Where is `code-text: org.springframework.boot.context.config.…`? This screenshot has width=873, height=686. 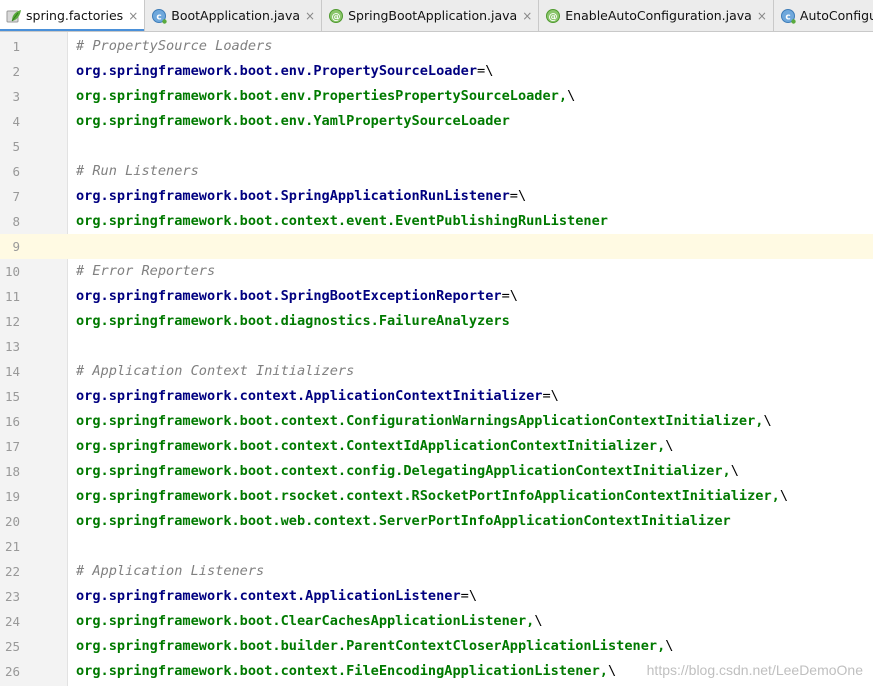
code-text: org.springframework.boot.context.config.… is located at coordinates (407, 471).